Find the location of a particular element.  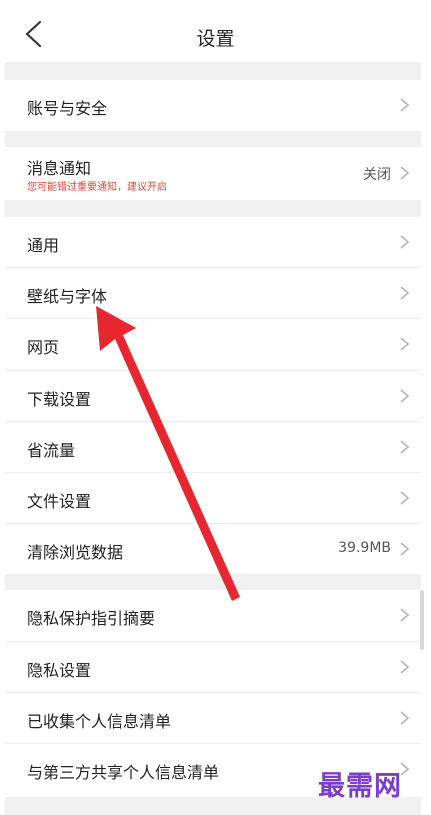

item-label: 网页 is located at coordinates (43, 347).